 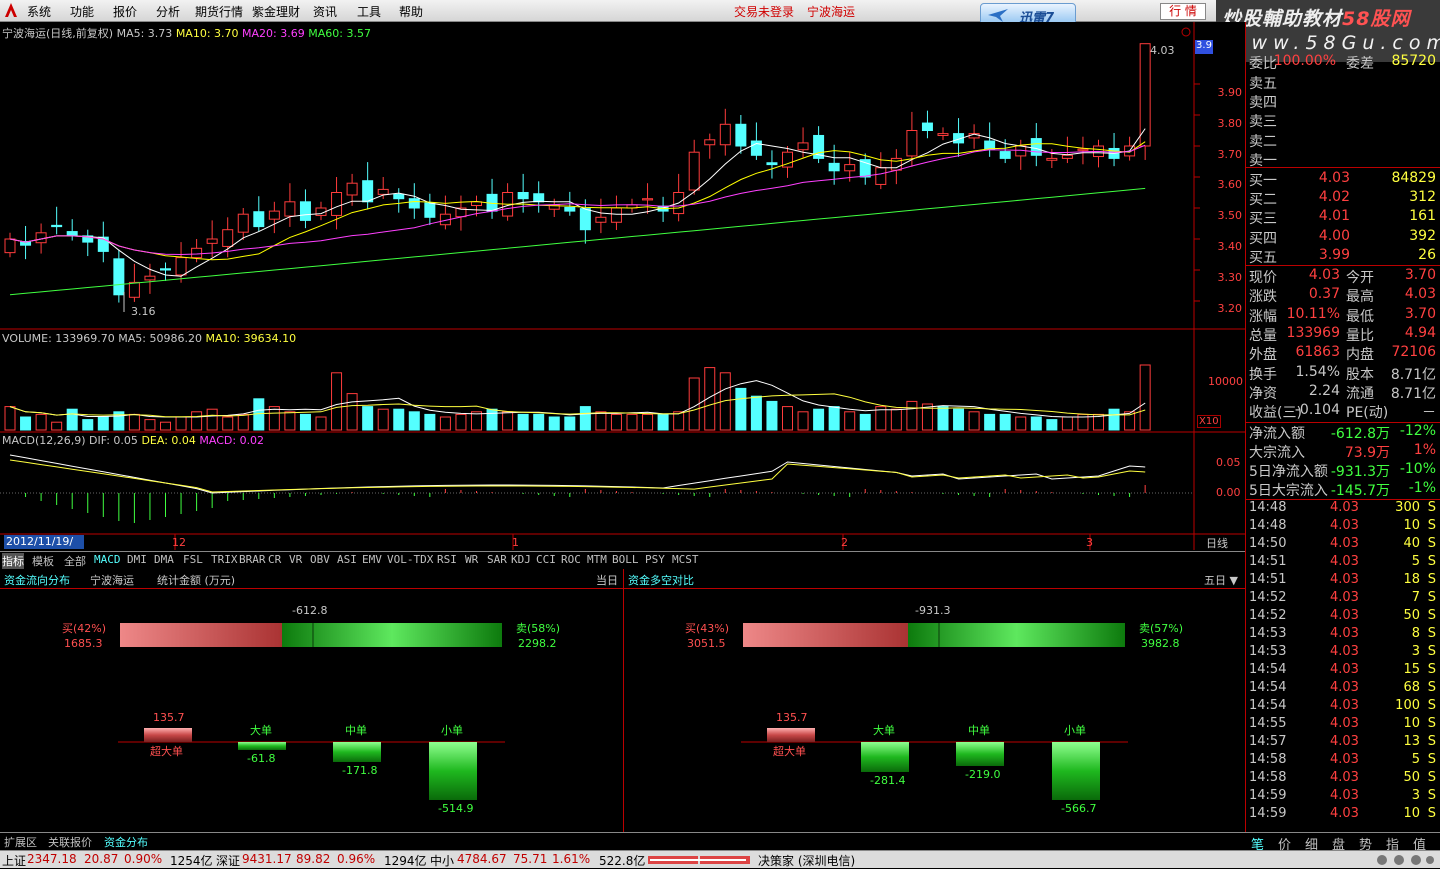 I want to click on indicator-tab-fsl: FSL, so click(x=193, y=559).